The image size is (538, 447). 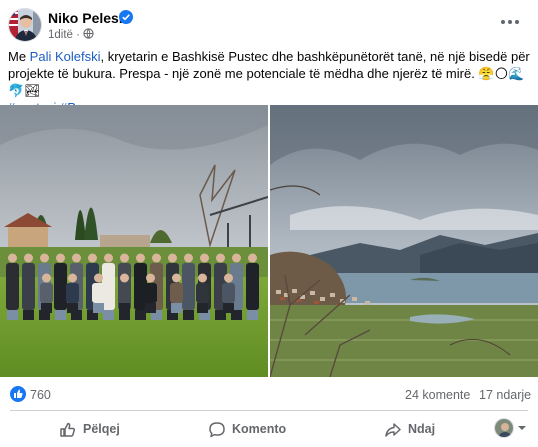 I want to click on chevron-down-icon, so click(x=522, y=428).